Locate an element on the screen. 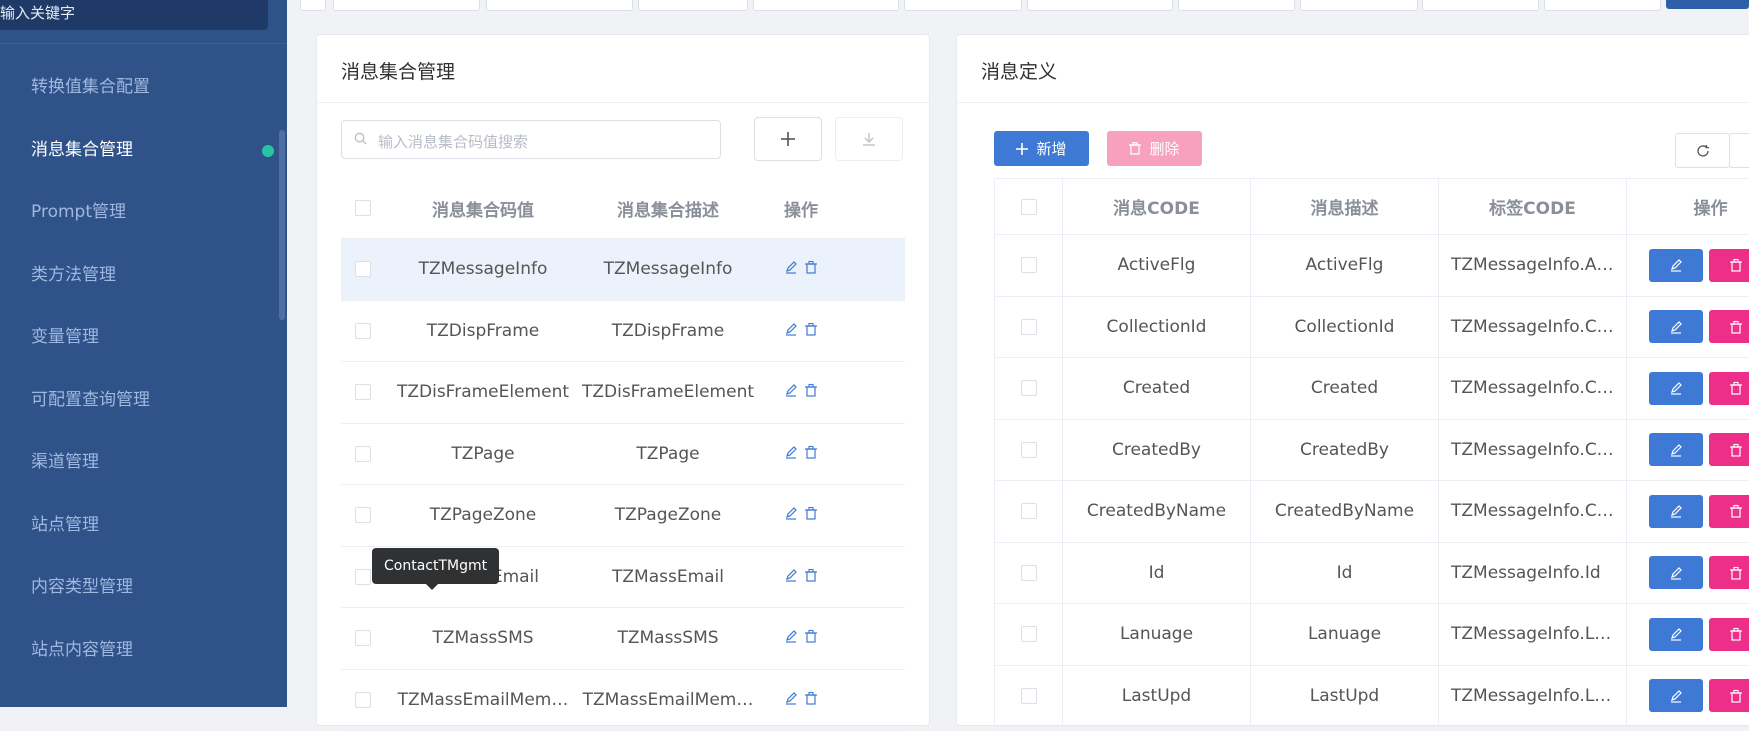 This screenshot has width=1749, height=731. table-row: TZMessageInfoTZMessageInfo is located at coordinates (623, 270).